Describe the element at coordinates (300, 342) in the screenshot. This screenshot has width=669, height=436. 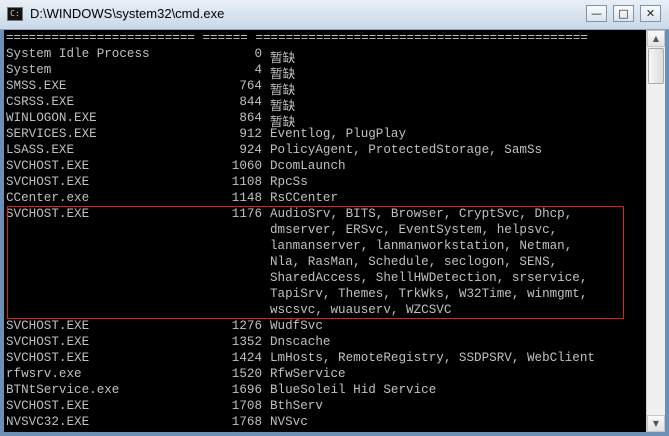
I see `process-services: Dnscache` at that location.